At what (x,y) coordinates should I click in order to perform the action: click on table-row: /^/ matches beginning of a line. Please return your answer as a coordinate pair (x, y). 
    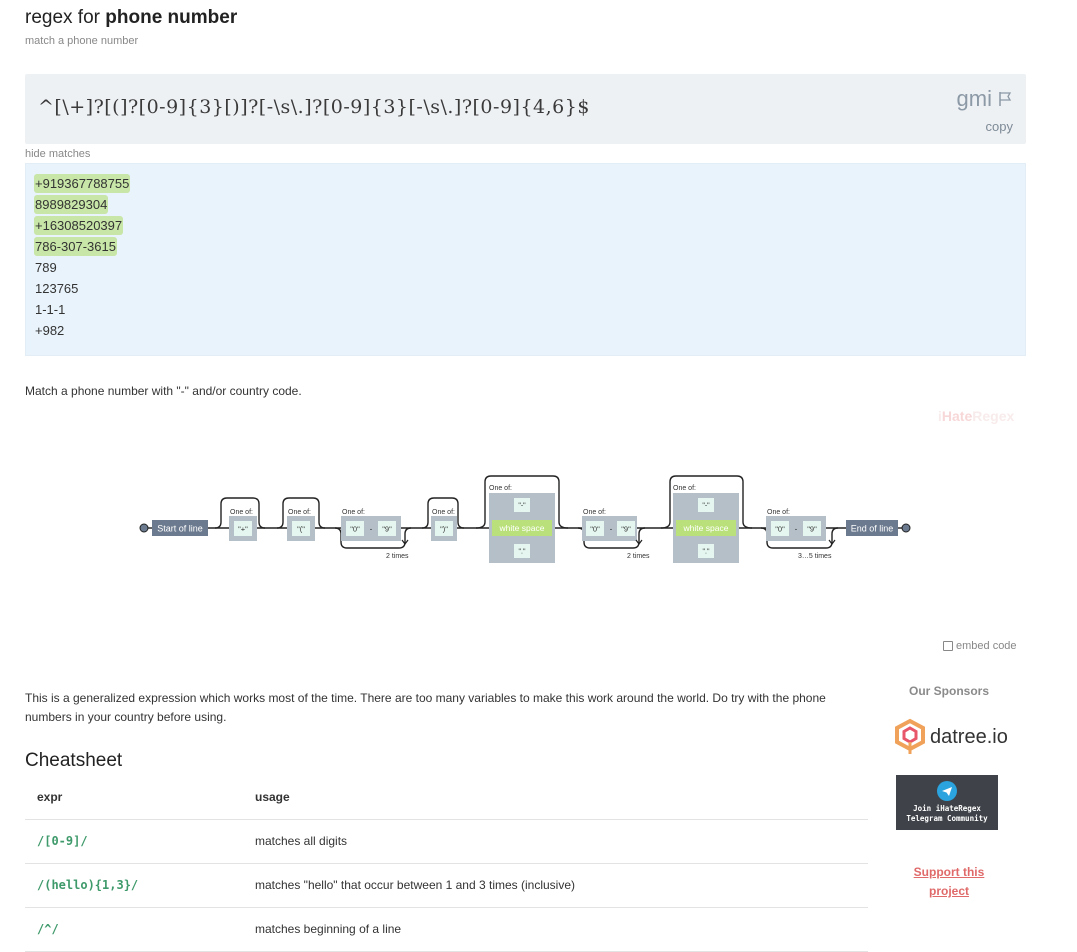
    Looking at the image, I should click on (446, 929).